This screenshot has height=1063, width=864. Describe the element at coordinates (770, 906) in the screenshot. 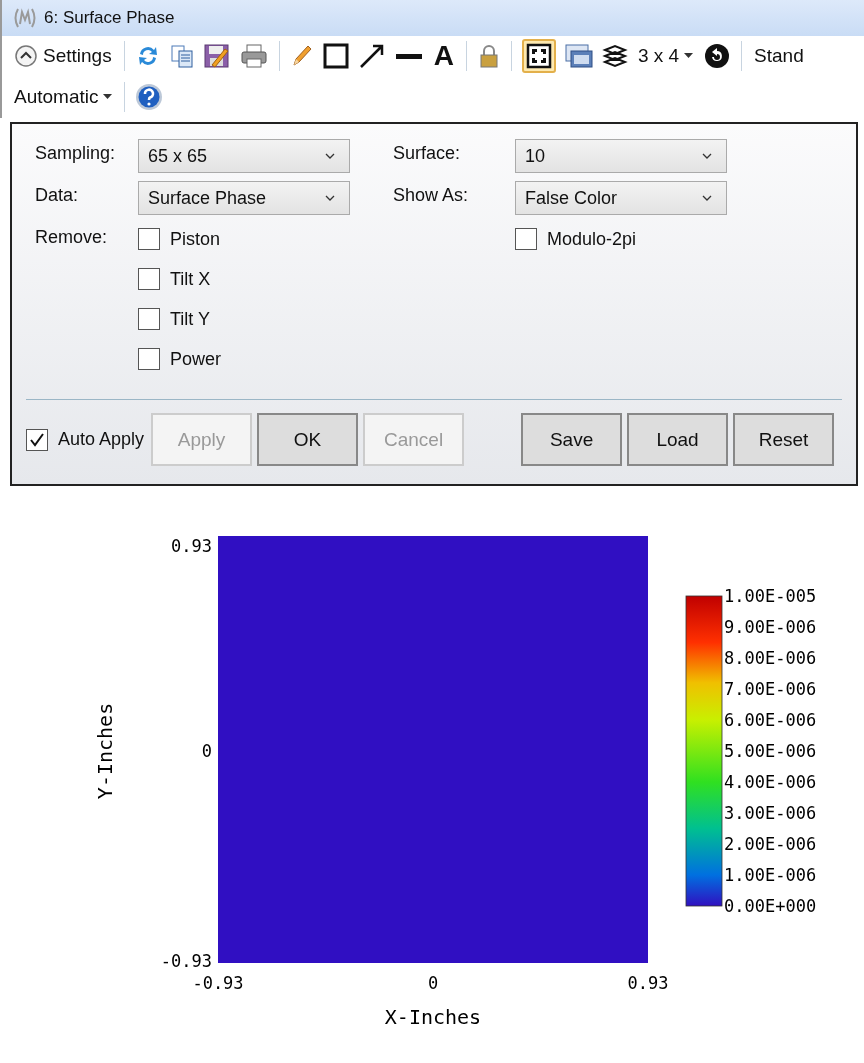

I see `legend-label: 0.00E+000` at that location.